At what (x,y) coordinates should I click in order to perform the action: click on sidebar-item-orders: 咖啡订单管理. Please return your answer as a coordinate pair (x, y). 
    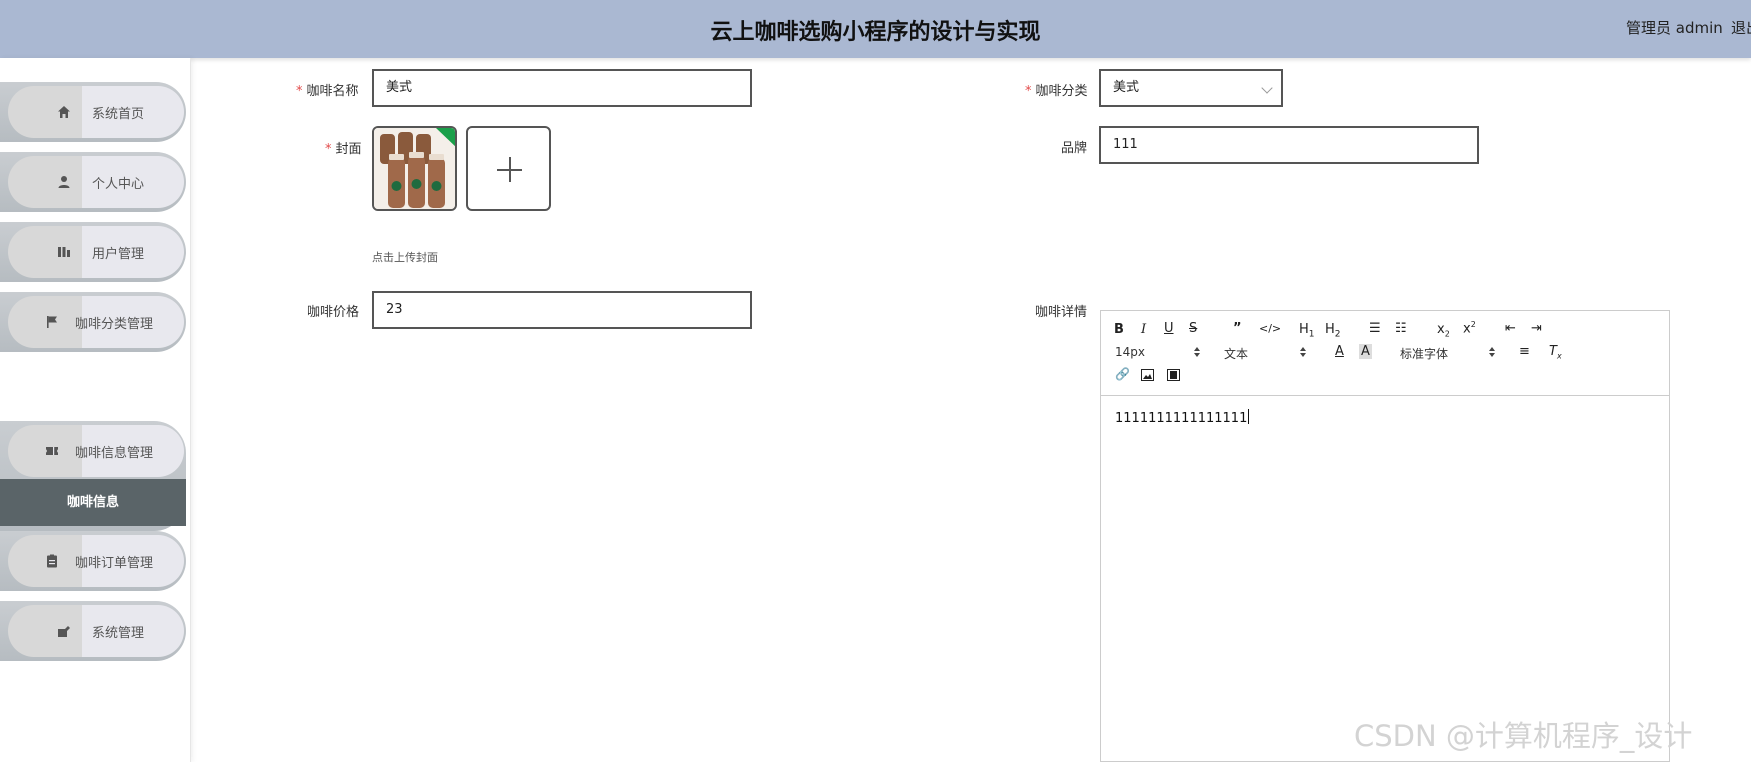
    Looking at the image, I should click on (93, 561).